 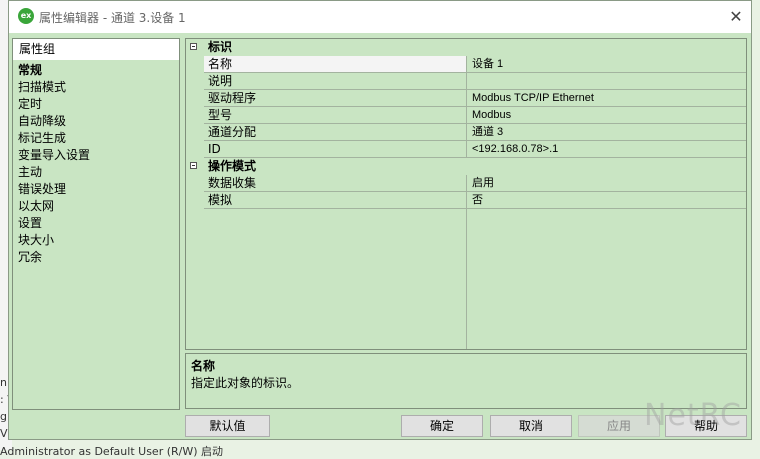 I want to click on app-icon: ex, so click(x=26, y=16).